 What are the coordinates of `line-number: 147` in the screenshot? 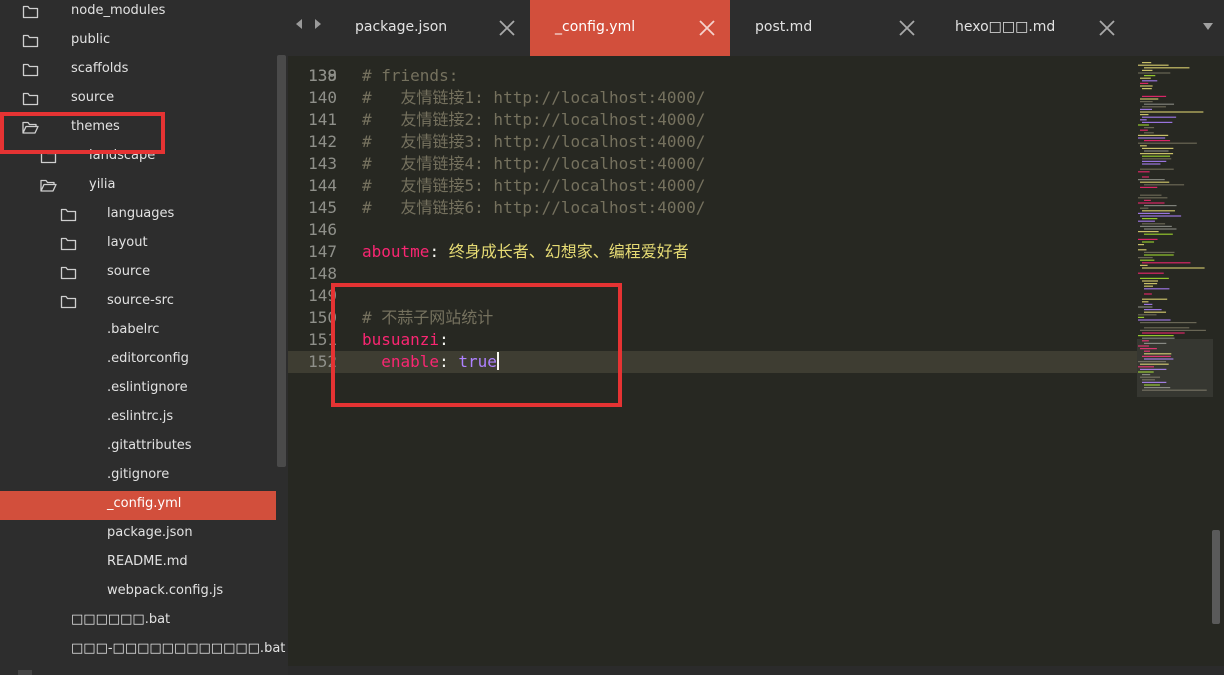 It's located at (322, 251).